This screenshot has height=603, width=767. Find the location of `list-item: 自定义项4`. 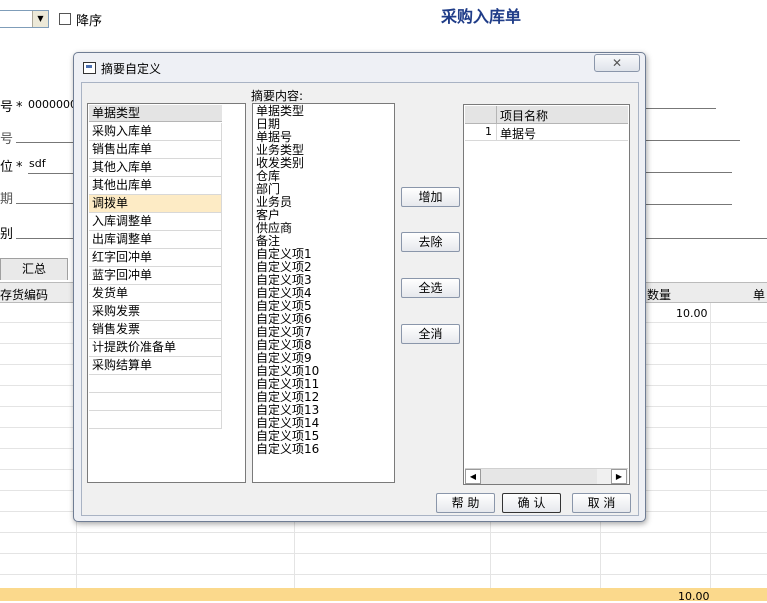

list-item: 自定义项4 is located at coordinates (284, 293).